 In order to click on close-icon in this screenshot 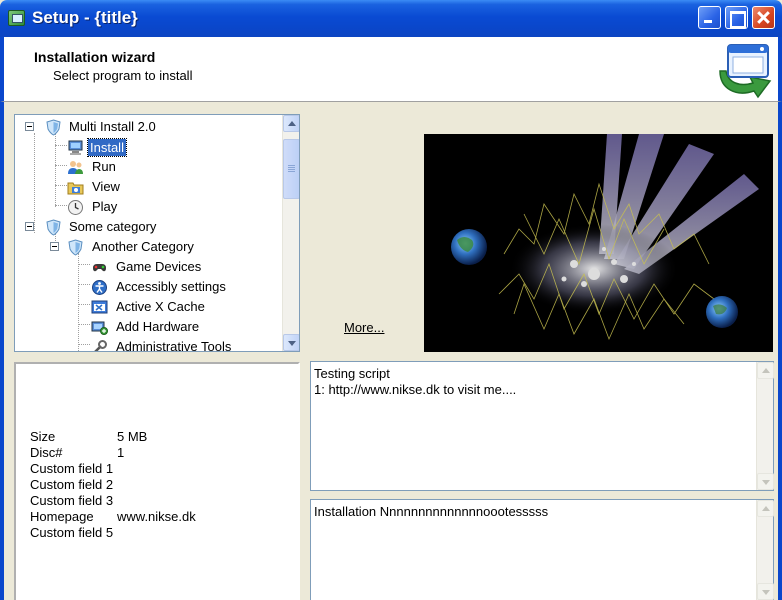, I will do `click(763, 17)`.